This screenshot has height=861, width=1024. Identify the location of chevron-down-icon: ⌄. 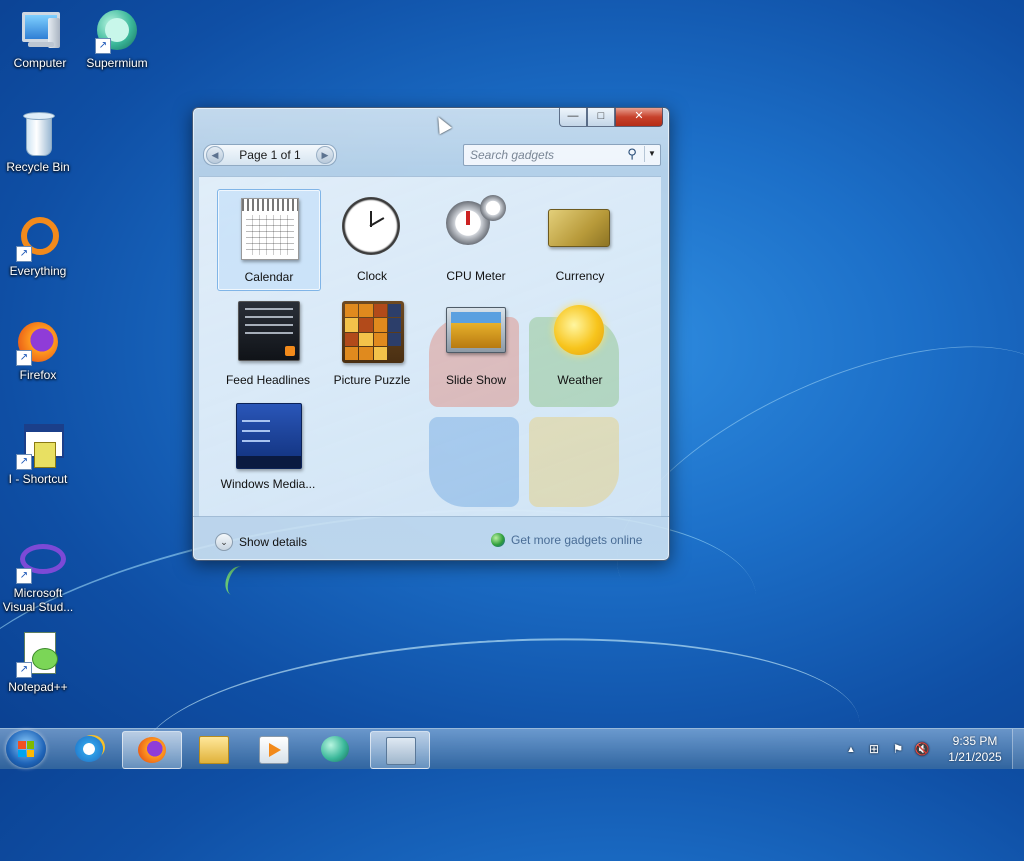
(224, 542).